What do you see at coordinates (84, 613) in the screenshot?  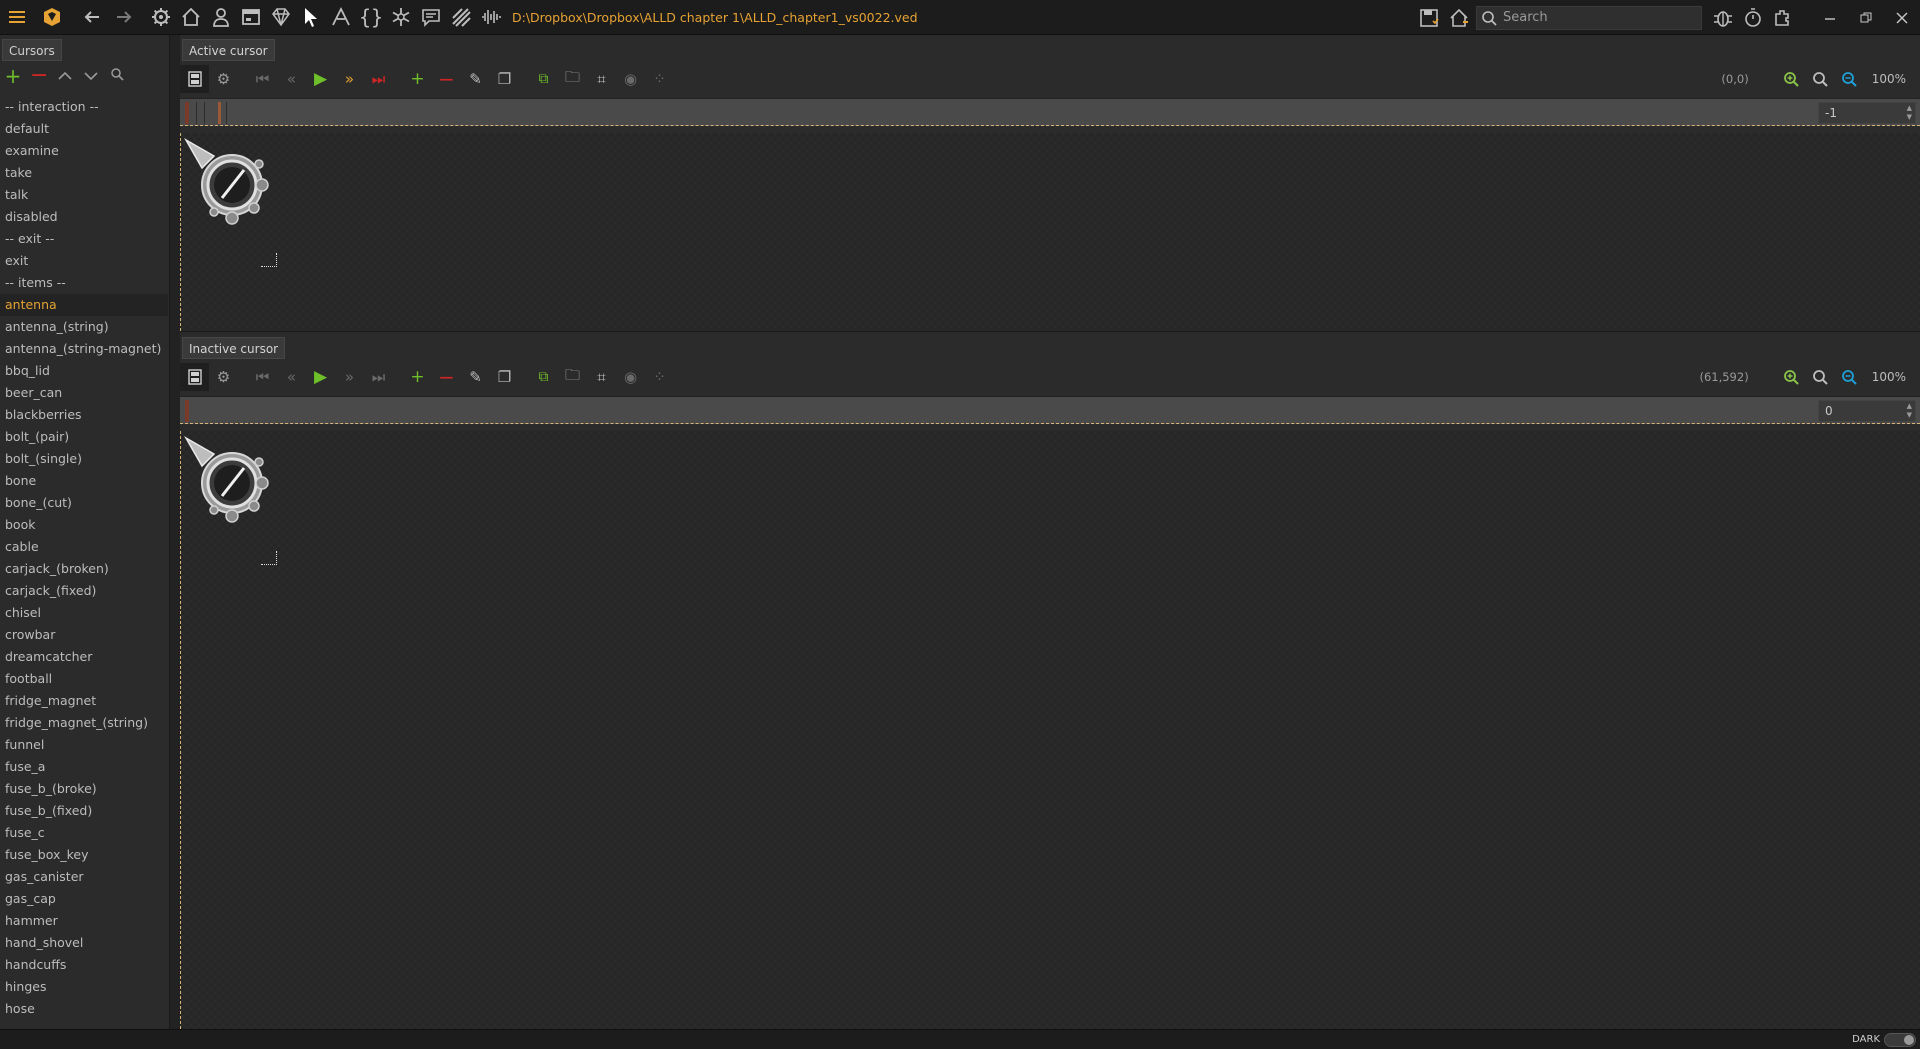 I see `cursor-list-item: chisel` at bounding box center [84, 613].